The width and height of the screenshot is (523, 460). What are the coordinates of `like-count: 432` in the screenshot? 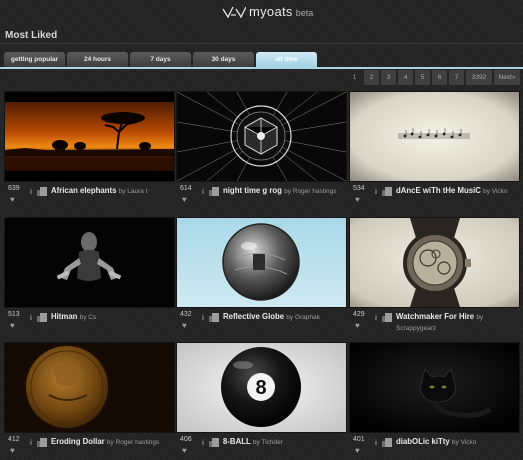 It's located at (186, 314).